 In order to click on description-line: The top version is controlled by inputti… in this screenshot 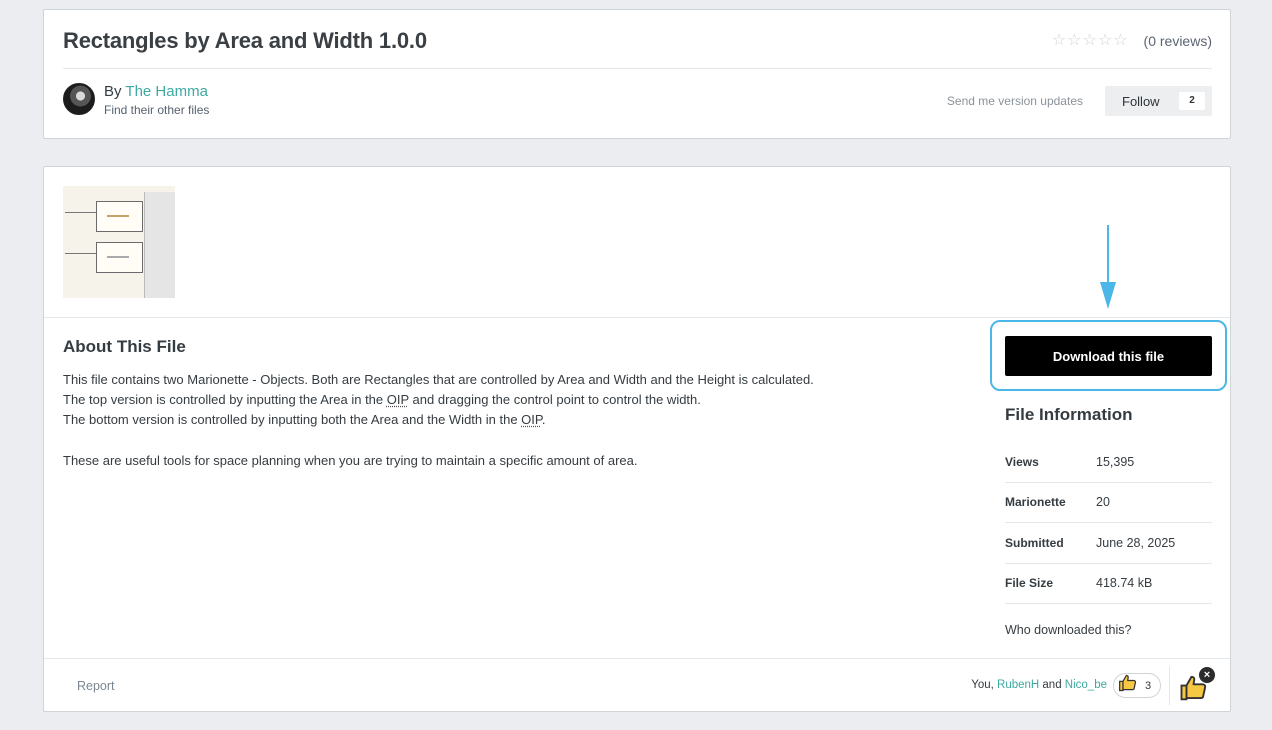, I will do `click(382, 399)`.